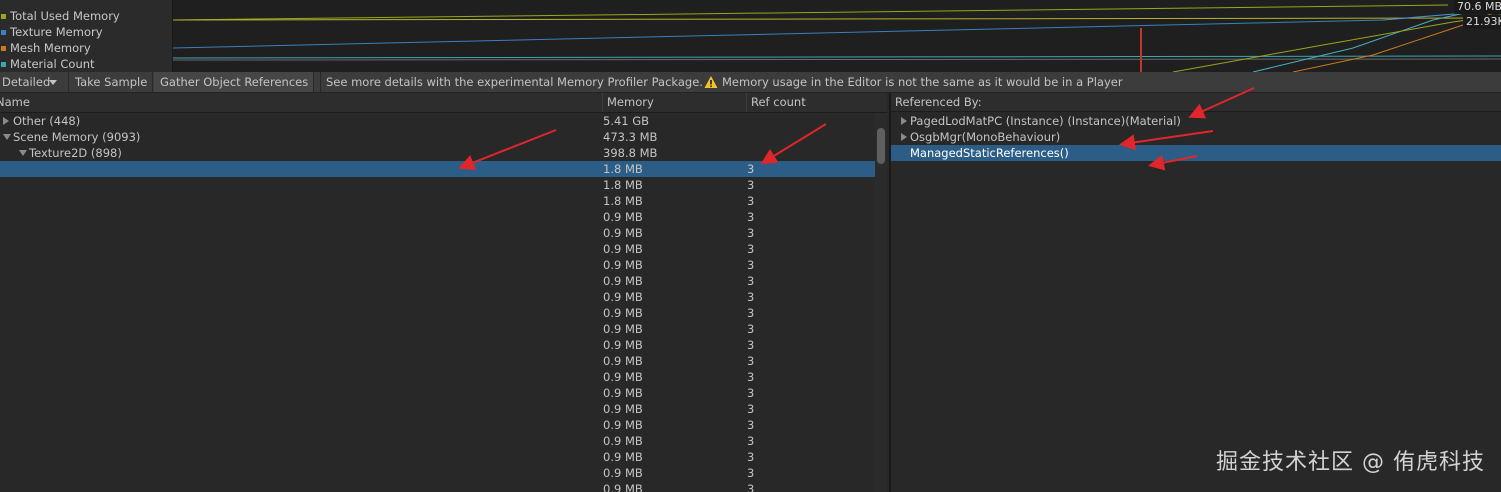 This screenshot has width=1501, height=492. What do you see at coordinates (437, 153) in the screenshot?
I see `tree-row: Texture2D (898) 398.8 MB` at bounding box center [437, 153].